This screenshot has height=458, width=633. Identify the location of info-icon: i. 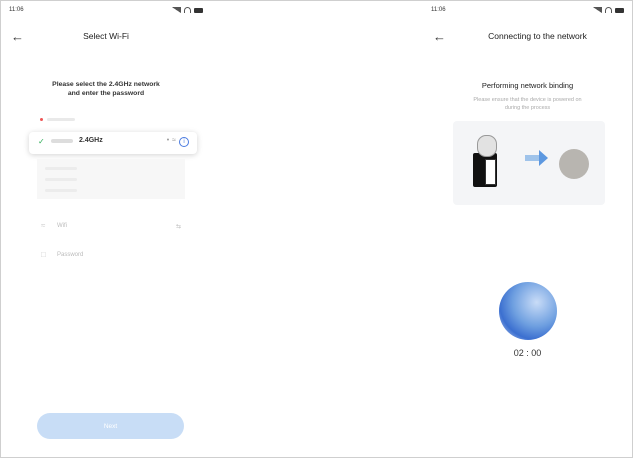
(184, 142).